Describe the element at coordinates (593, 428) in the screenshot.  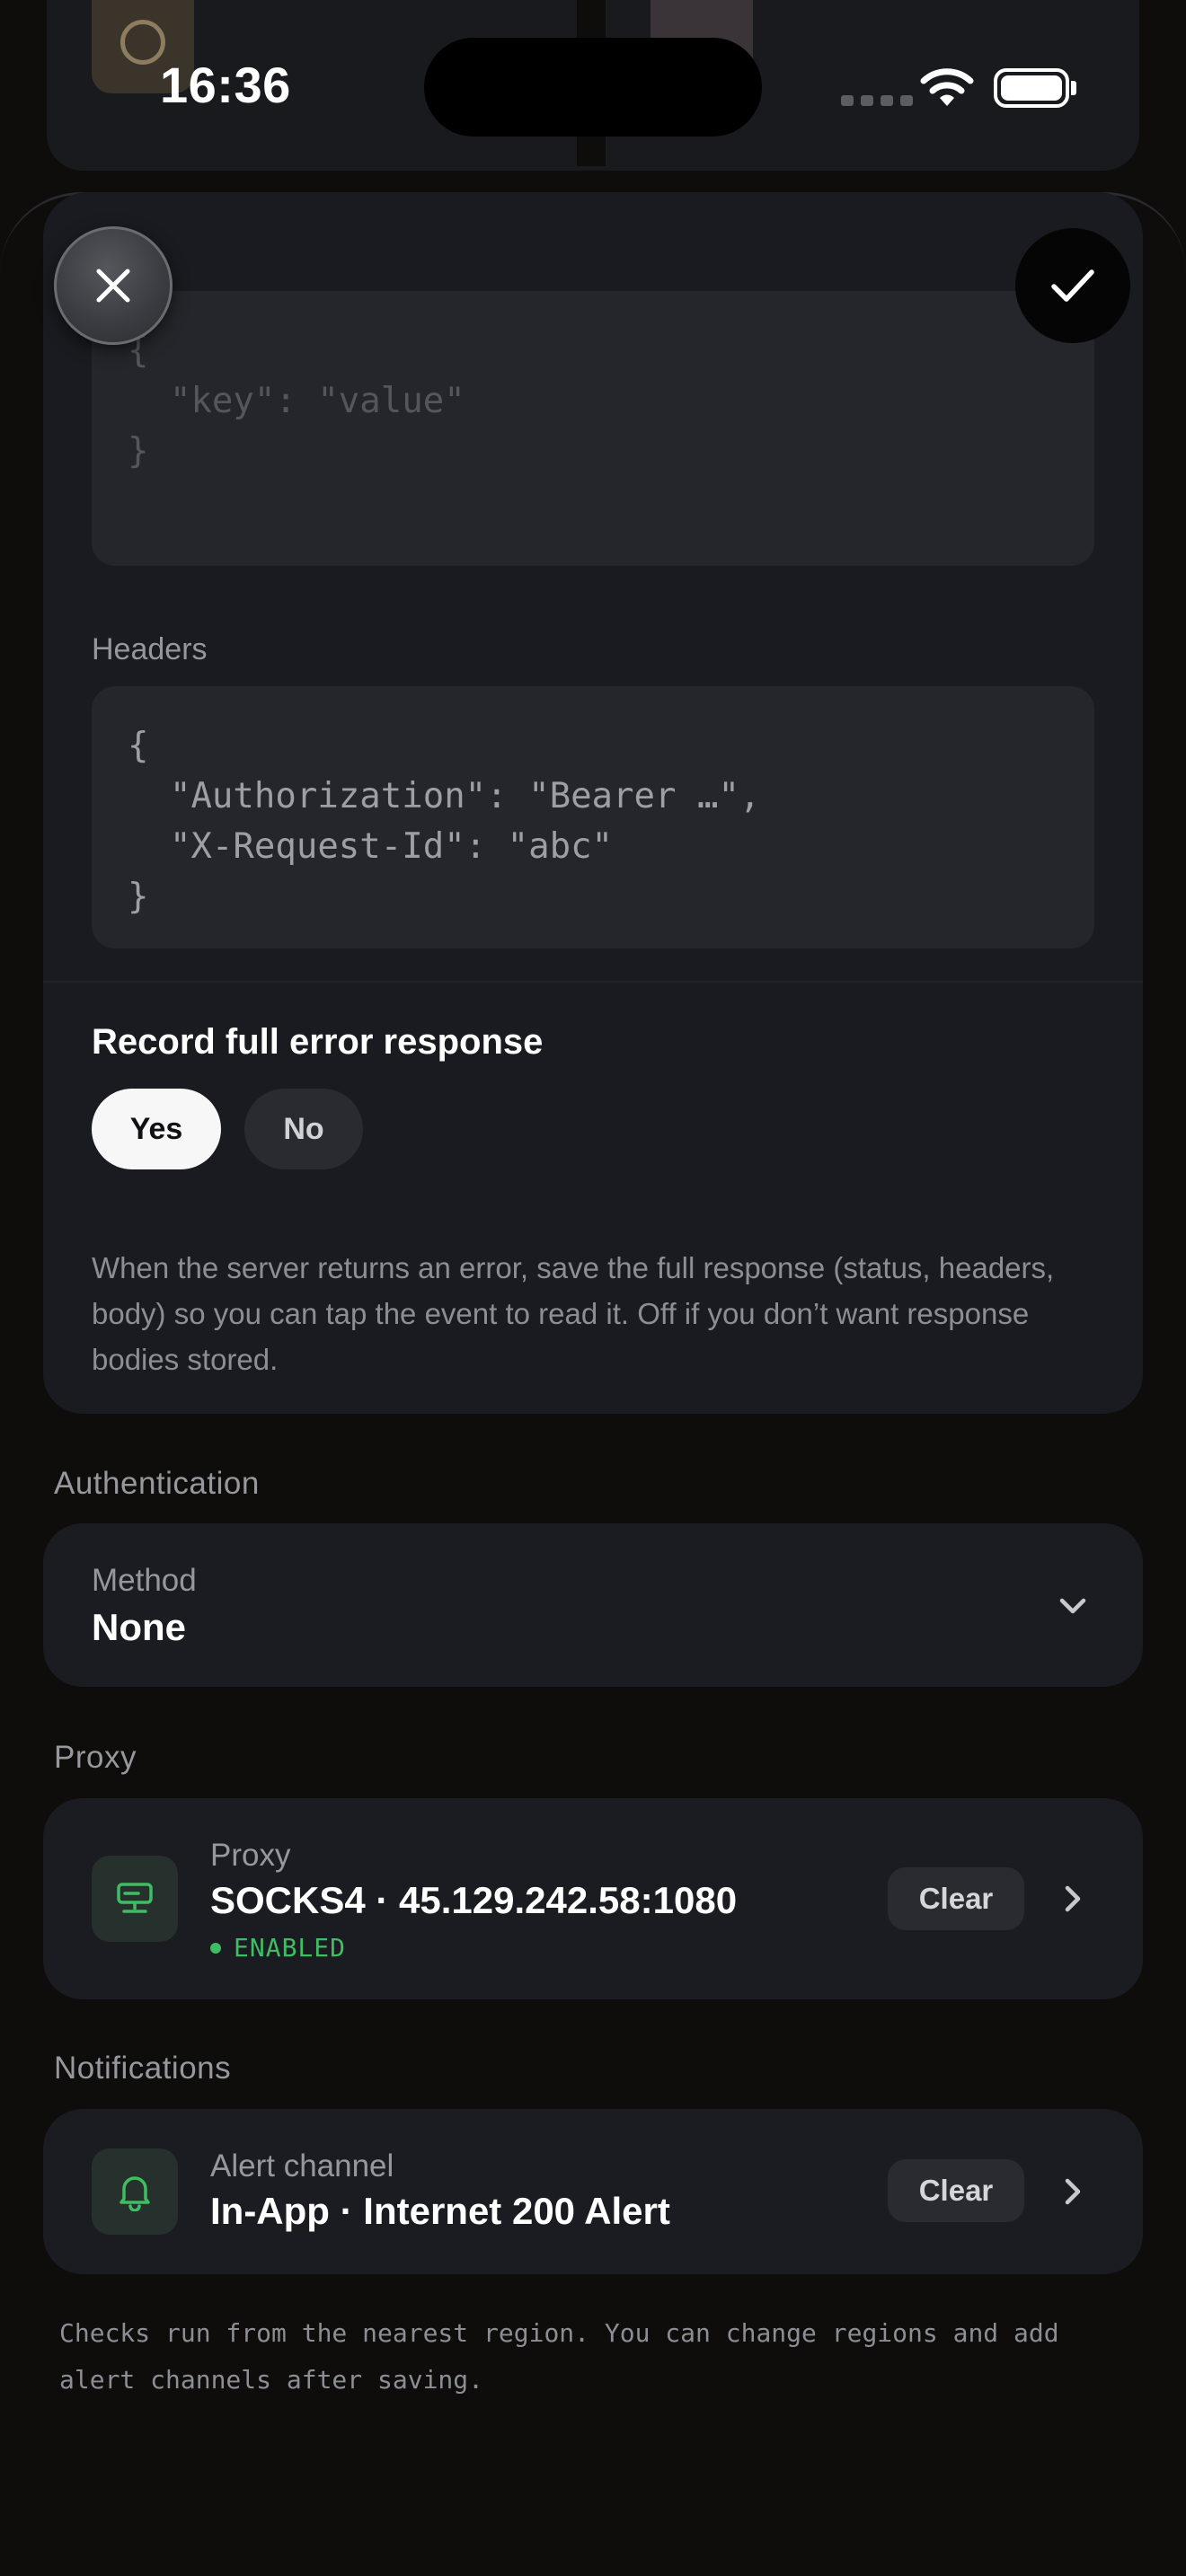
I see `body-editor: { "key": "value" }` at that location.